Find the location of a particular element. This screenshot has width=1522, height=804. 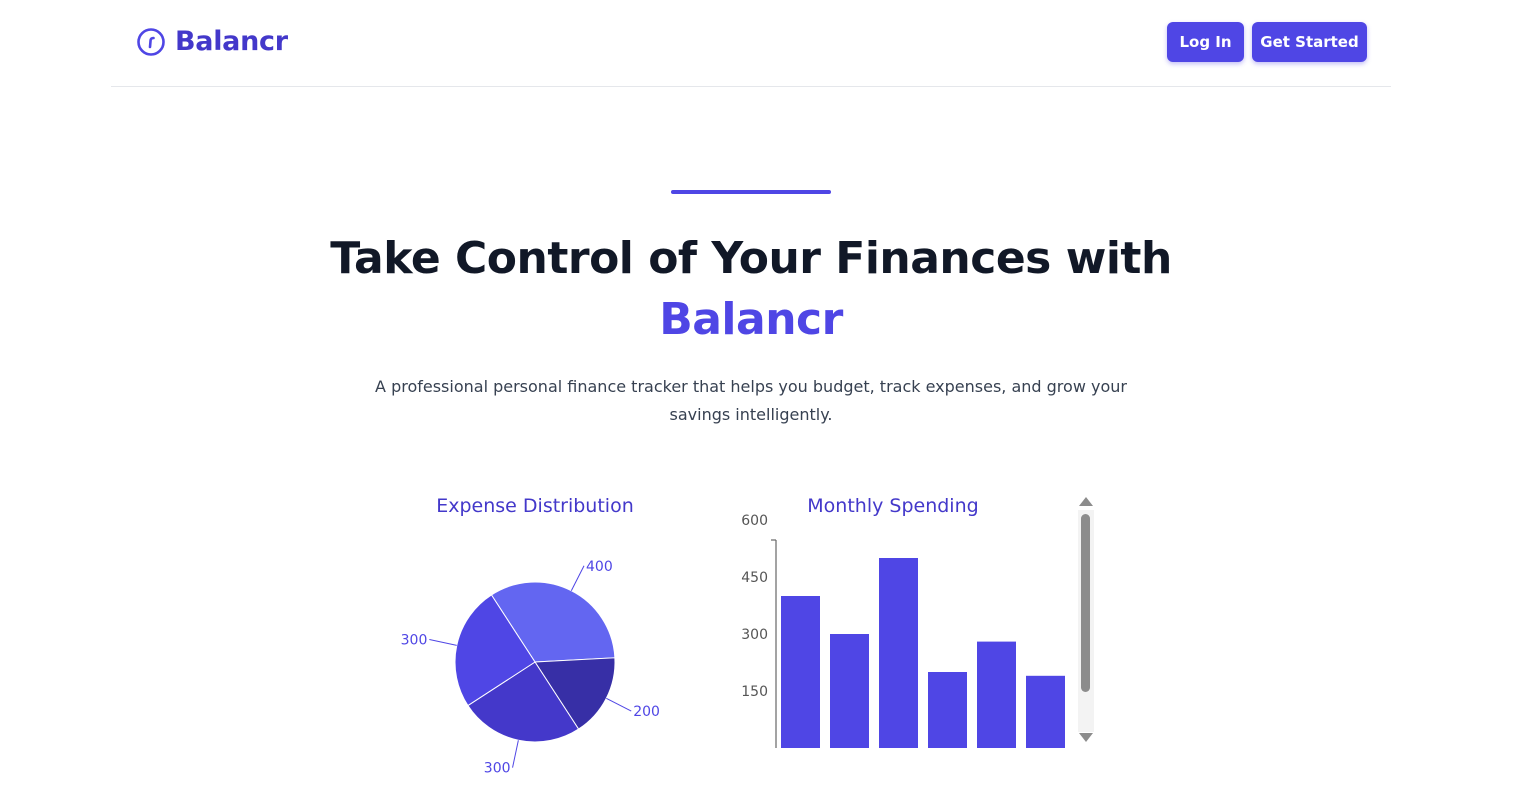

scroll-down-arrow-icon is located at coordinates (1086, 737).